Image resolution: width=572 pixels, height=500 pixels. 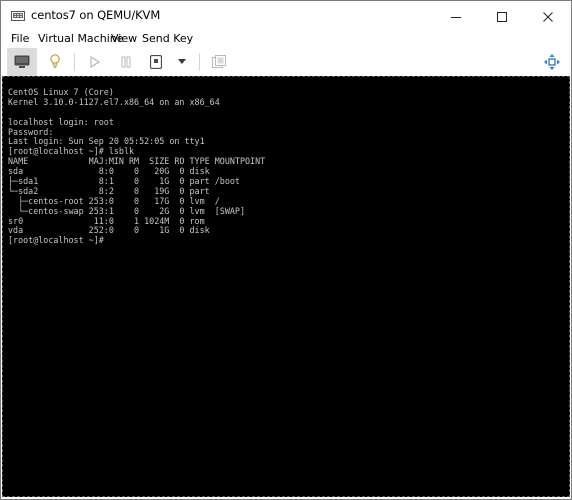 I want to click on menu-send-key: Send Key, so click(x=167, y=38).